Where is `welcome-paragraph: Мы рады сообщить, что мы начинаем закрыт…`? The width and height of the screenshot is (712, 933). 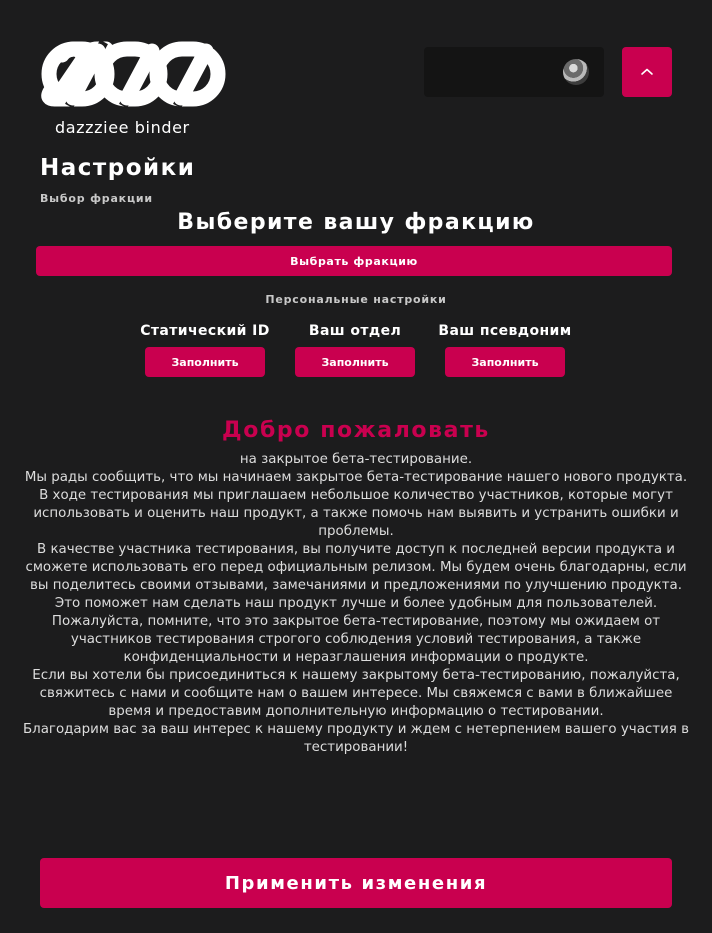 welcome-paragraph: Мы рады сообщить, что мы начинаем закрыт… is located at coordinates (356, 504).